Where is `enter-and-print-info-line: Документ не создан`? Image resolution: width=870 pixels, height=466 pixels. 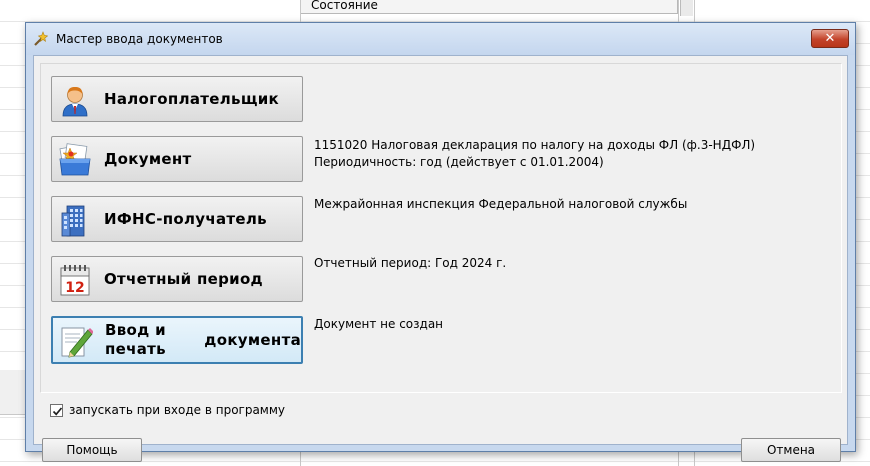 enter-and-print-info-line: Документ не создан is located at coordinates (379, 324).